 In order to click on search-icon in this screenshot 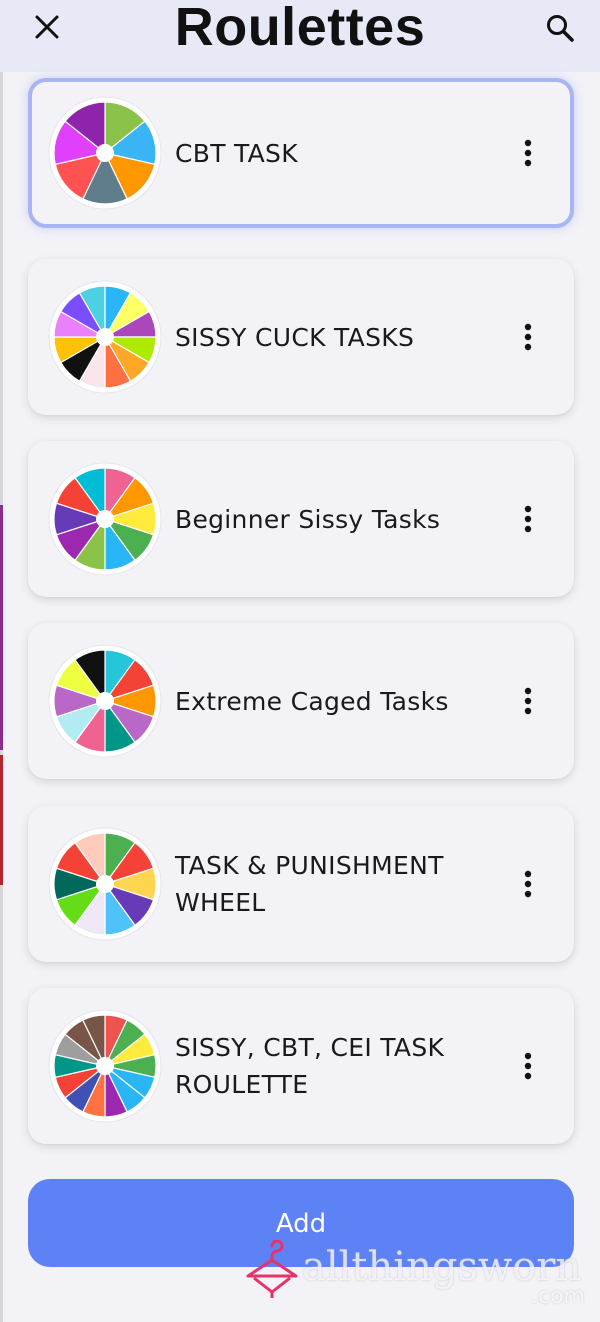, I will do `click(560, 28)`.